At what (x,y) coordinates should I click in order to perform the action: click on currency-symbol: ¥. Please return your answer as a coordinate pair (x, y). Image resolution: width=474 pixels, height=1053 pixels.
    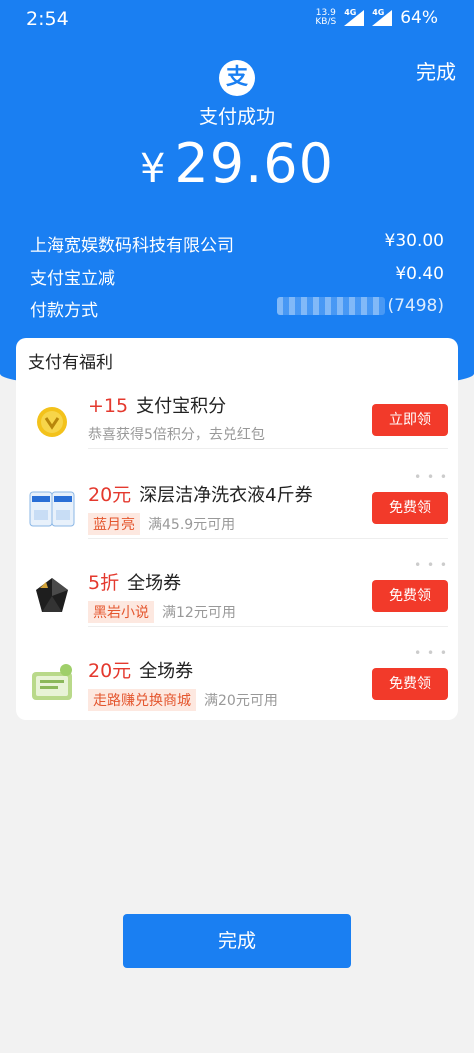
    Looking at the image, I should click on (153, 169).